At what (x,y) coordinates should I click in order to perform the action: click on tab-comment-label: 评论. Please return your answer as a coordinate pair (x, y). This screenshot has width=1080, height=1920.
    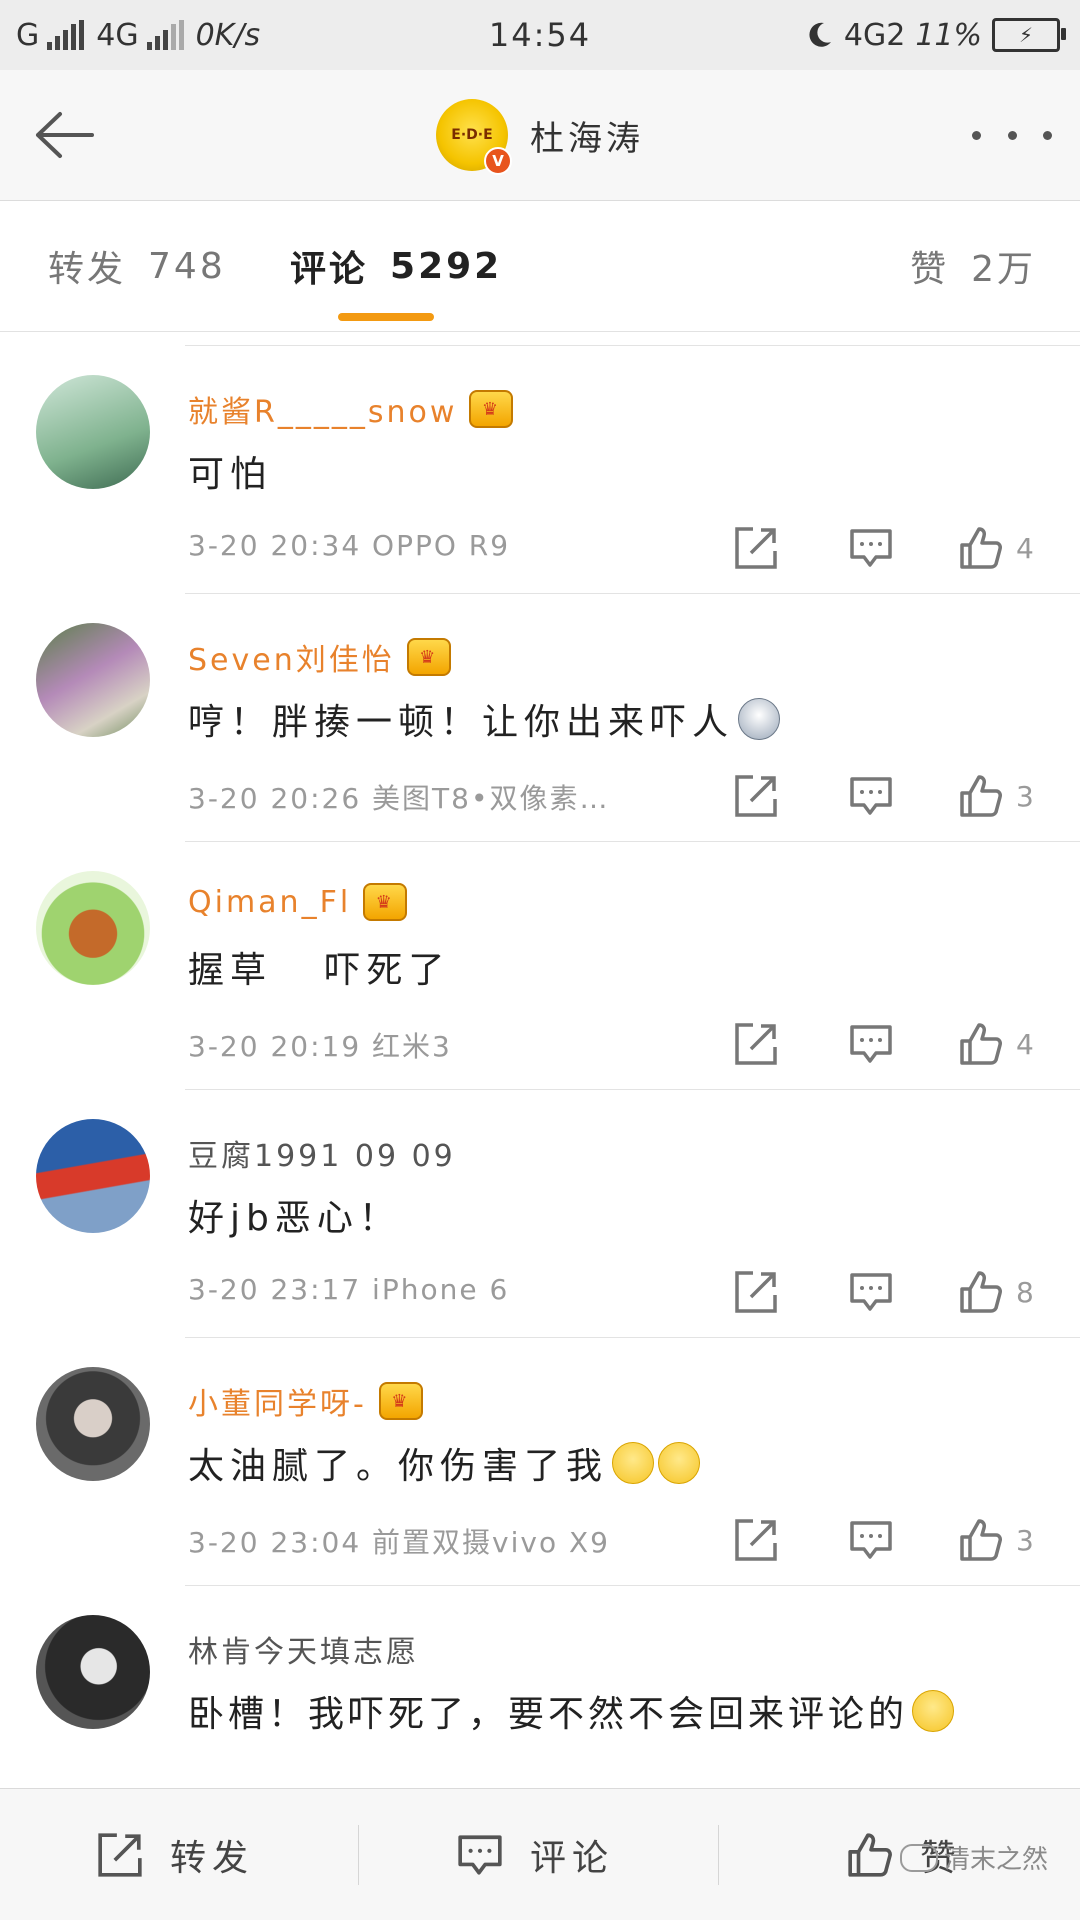
    Looking at the image, I should click on (329, 269).